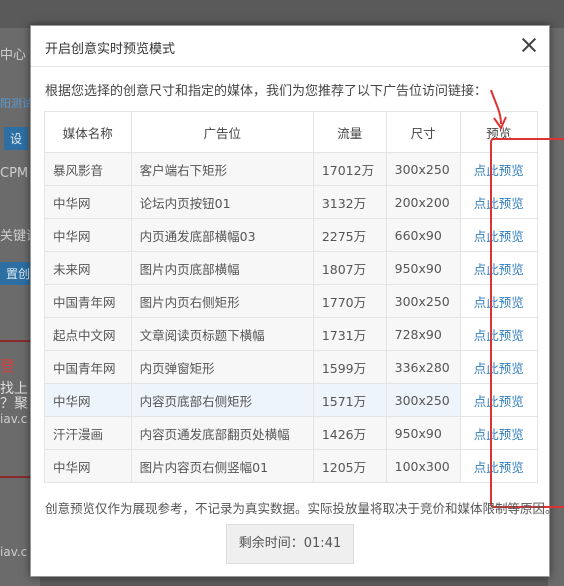 The height and width of the screenshot is (586, 564). What do you see at coordinates (8, 366) in the screenshot?
I see `background-text: 登` at bounding box center [8, 366].